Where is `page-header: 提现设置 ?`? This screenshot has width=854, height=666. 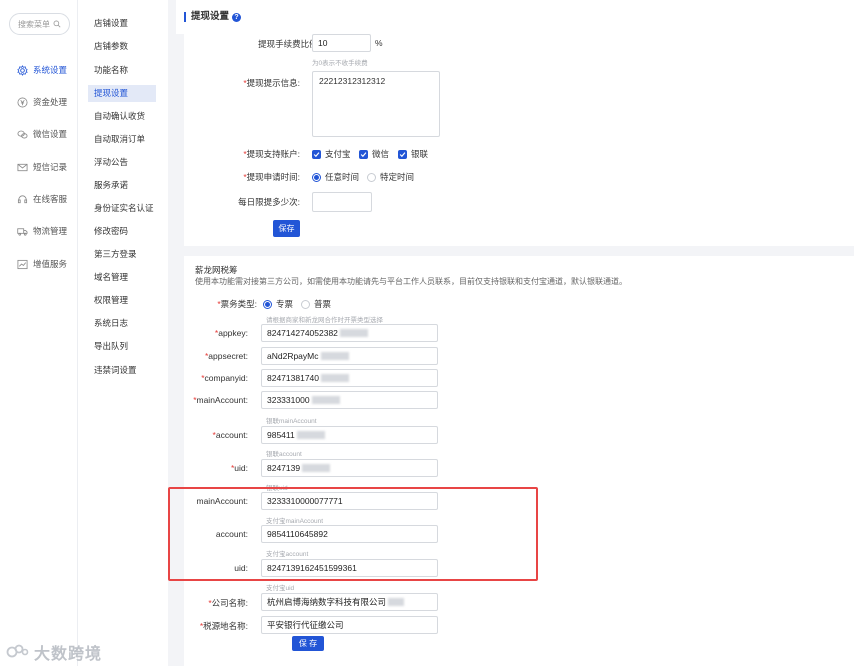 page-header: 提现设置 ? is located at coordinates (515, 17).